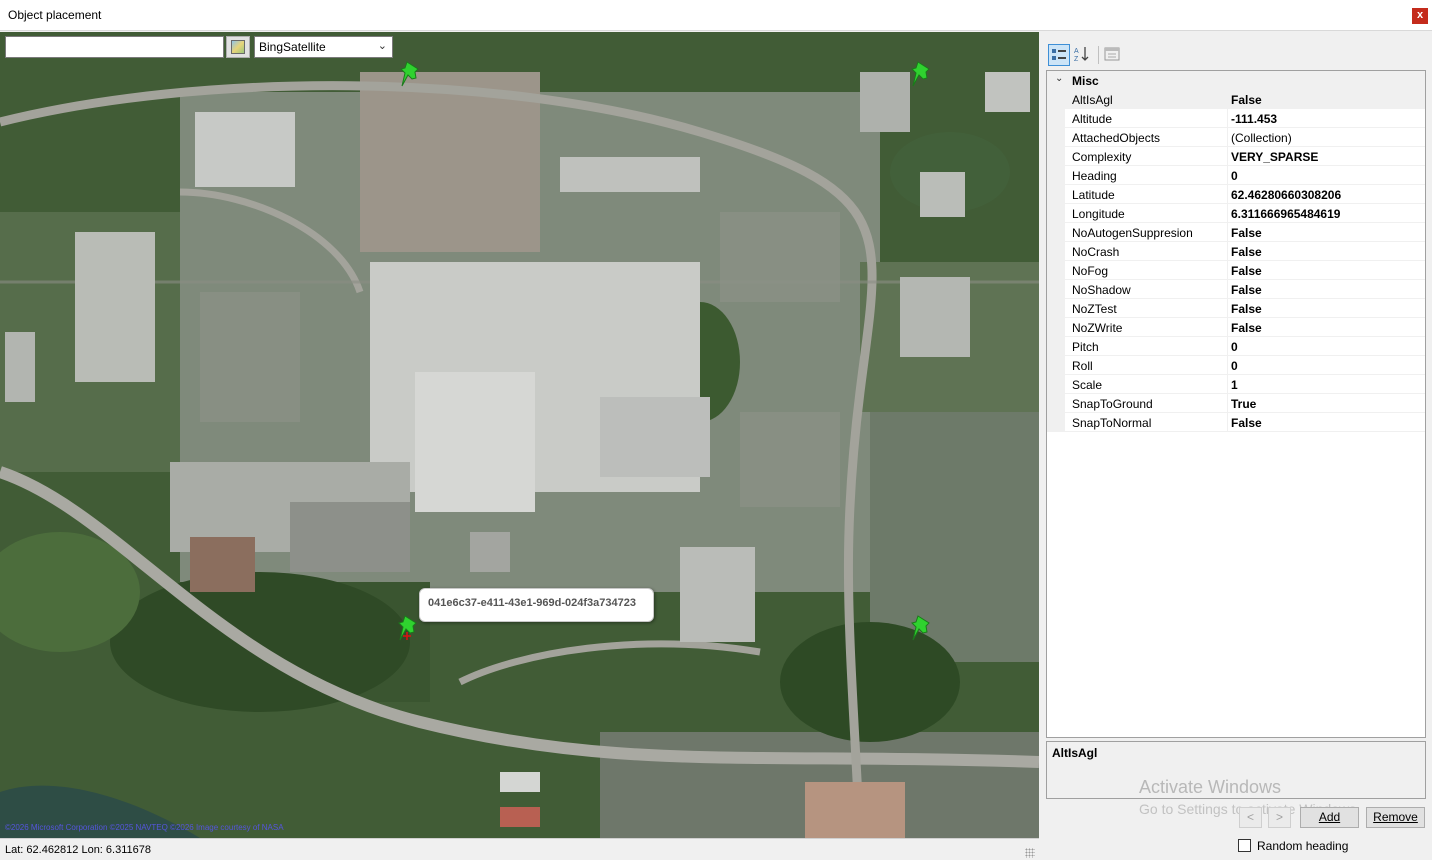  I want to click on property-name: Scale, so click(1149, 385).